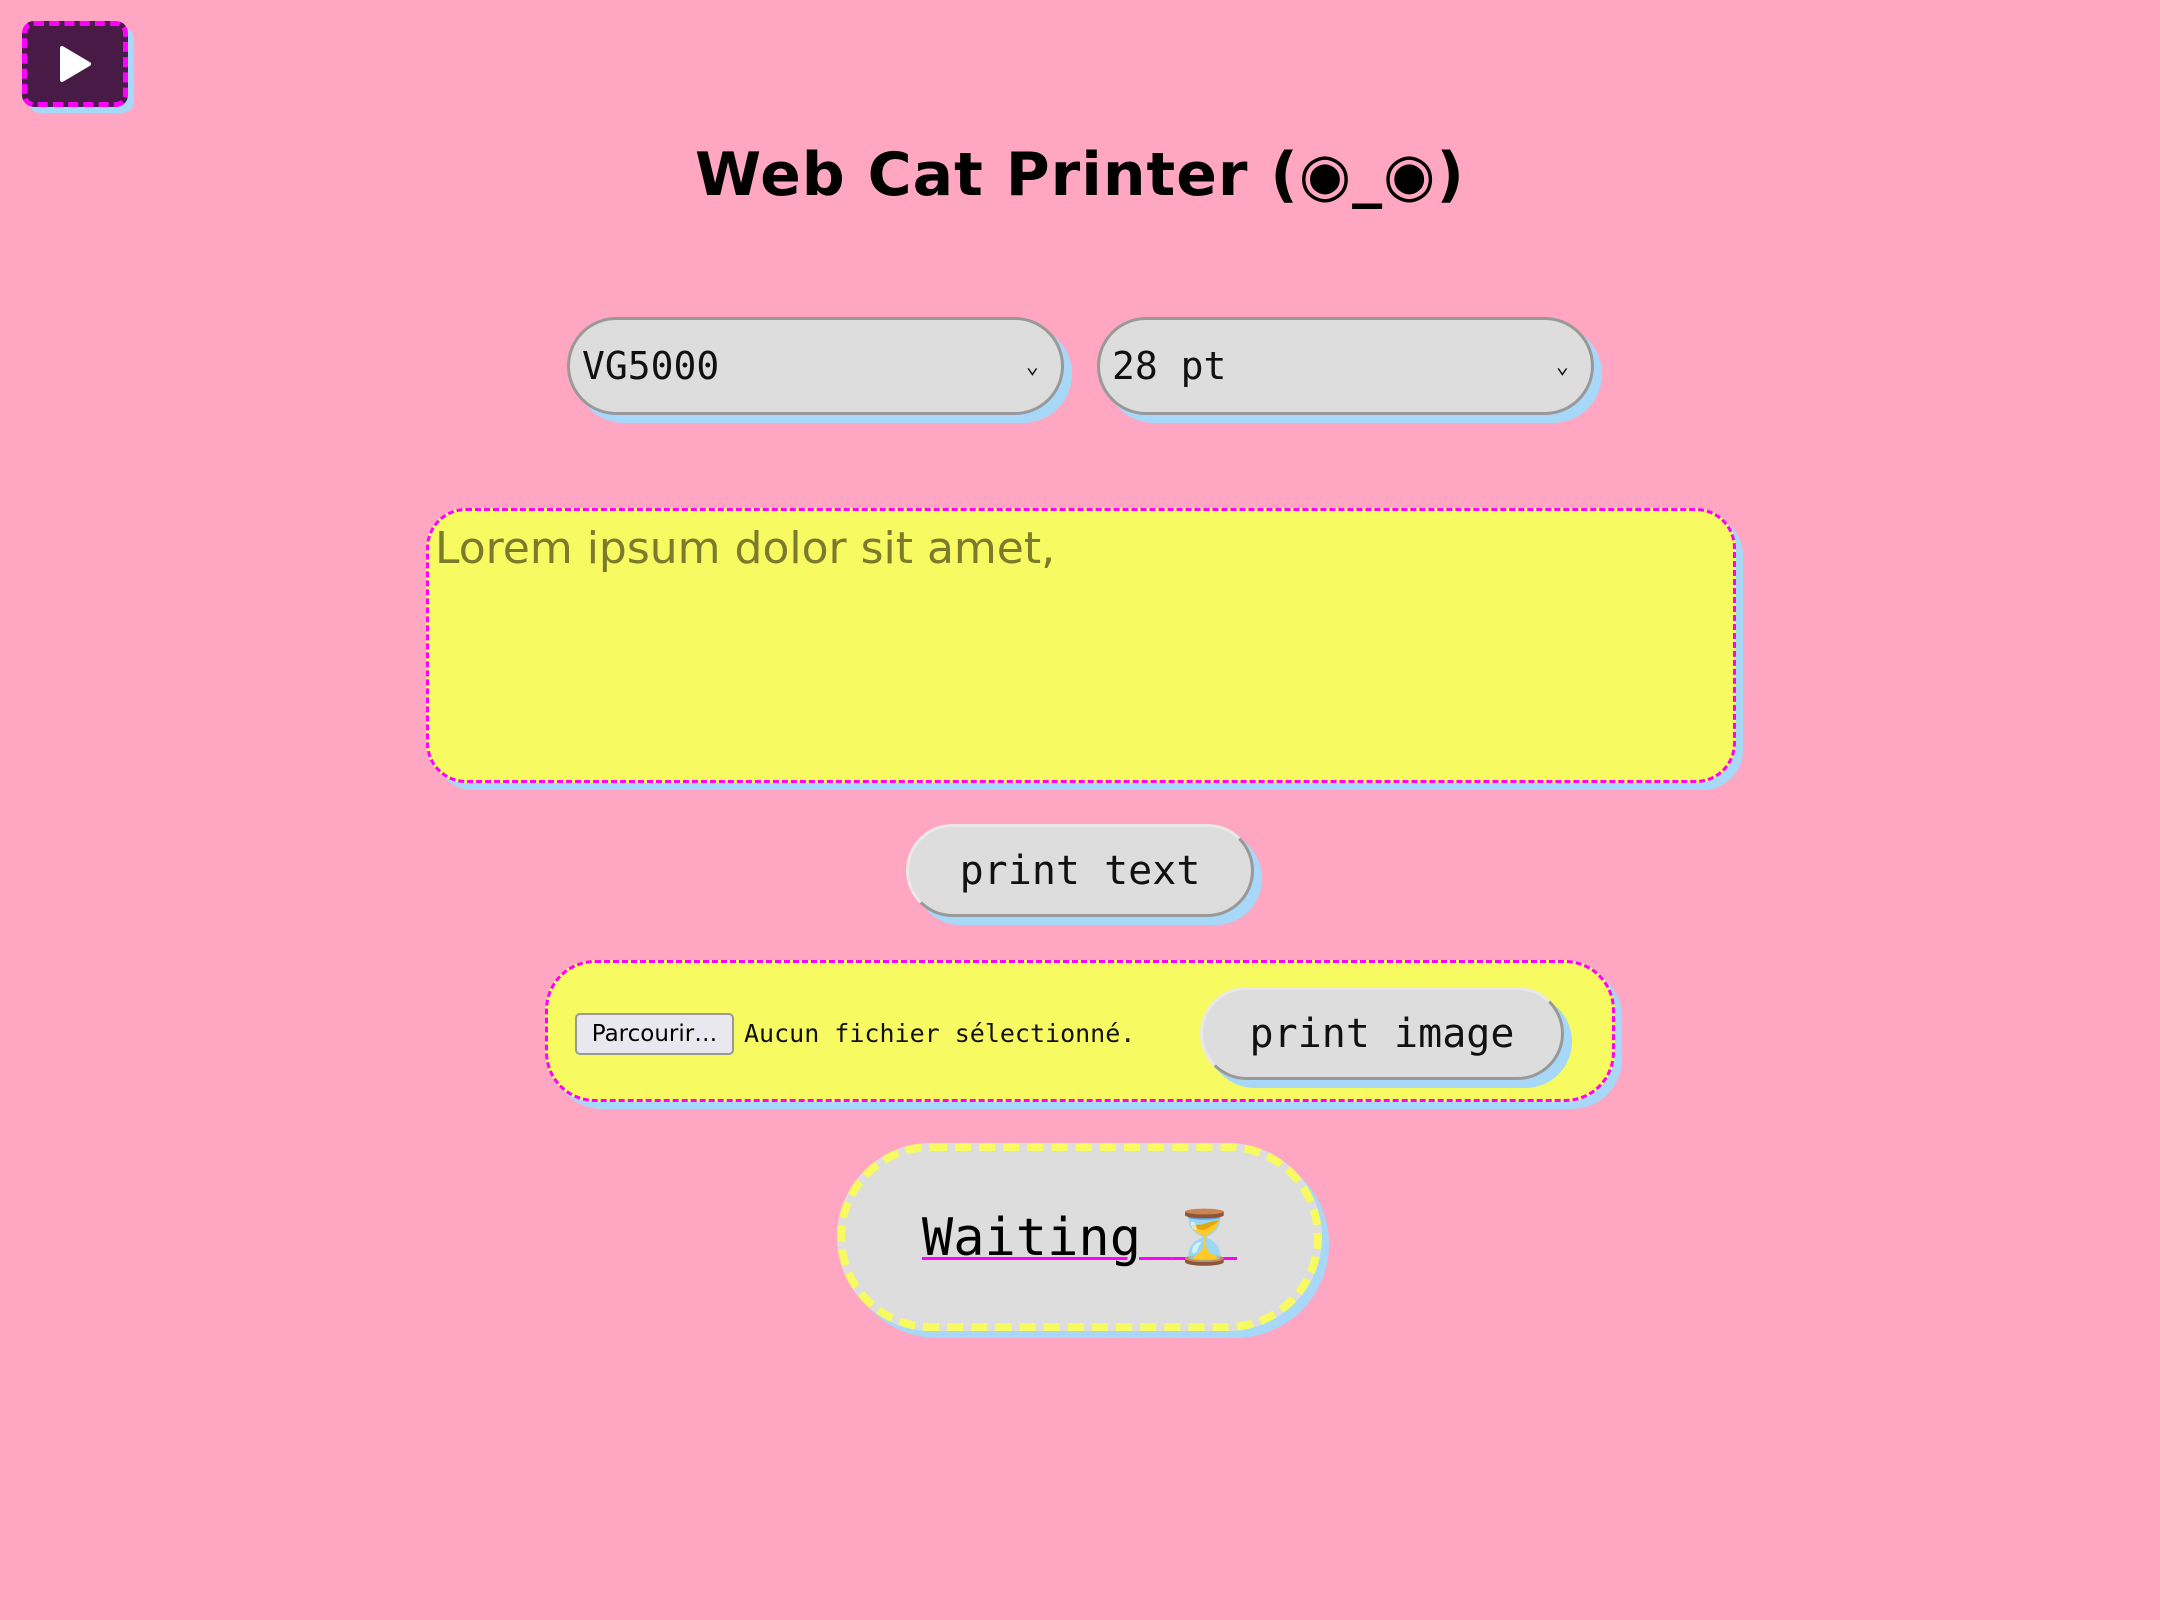  I want to click on play-button, so click(75, 64).